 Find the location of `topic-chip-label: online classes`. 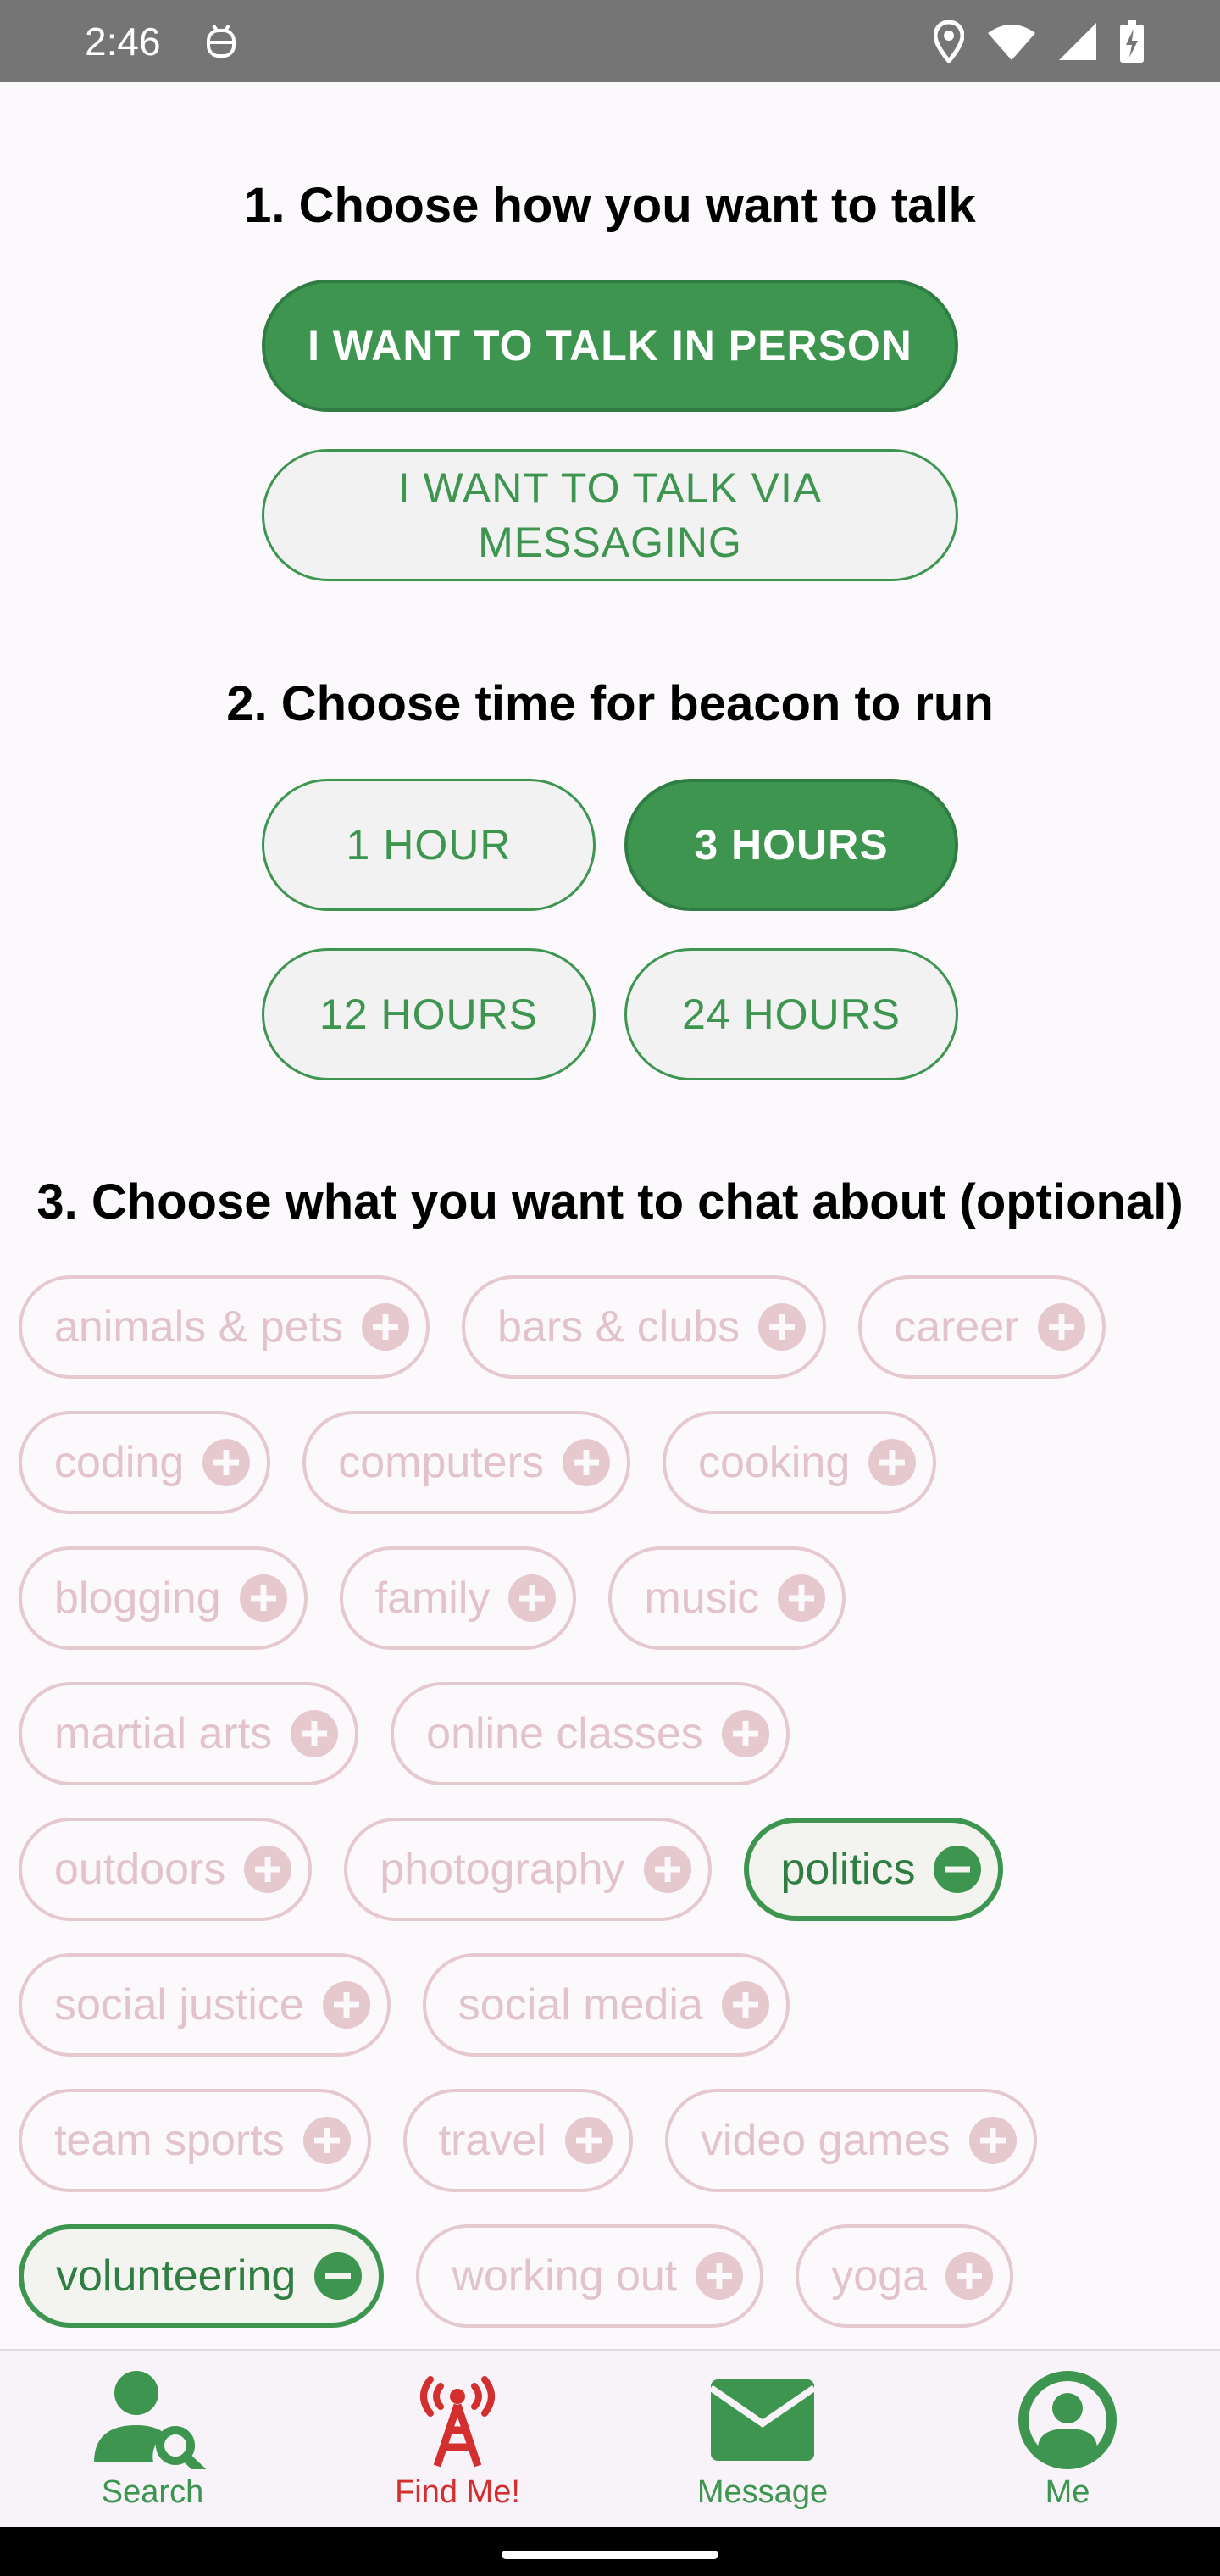

topic-chip-label: online classes is located at coordinates (564, 1733).